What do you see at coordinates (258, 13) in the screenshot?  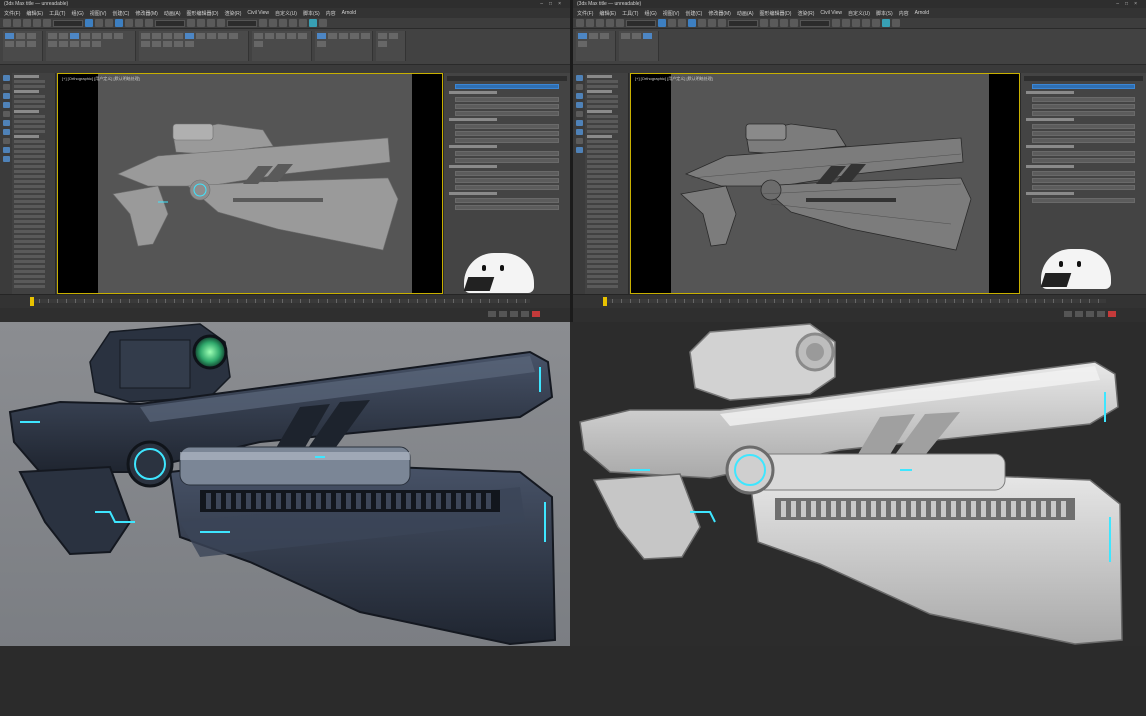 I see `menu-civil-view: Civil View` at bounding box center [258, 13].